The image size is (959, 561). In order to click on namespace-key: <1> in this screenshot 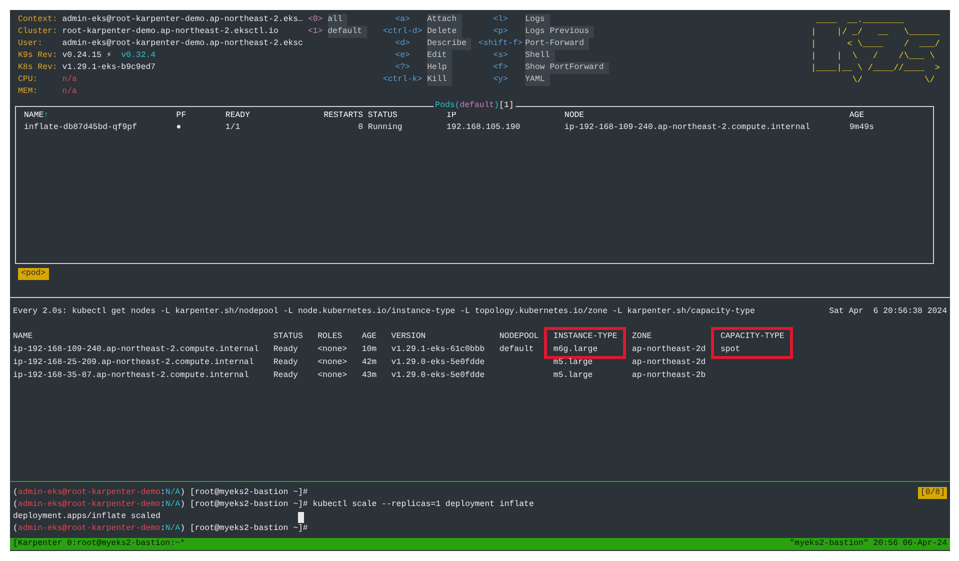, I will do `click(318, 32)`.